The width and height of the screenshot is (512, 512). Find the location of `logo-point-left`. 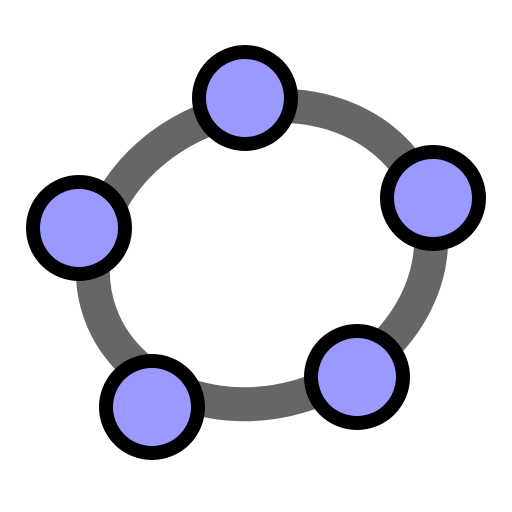

logo-point-left is located at coordinates (79, 228).